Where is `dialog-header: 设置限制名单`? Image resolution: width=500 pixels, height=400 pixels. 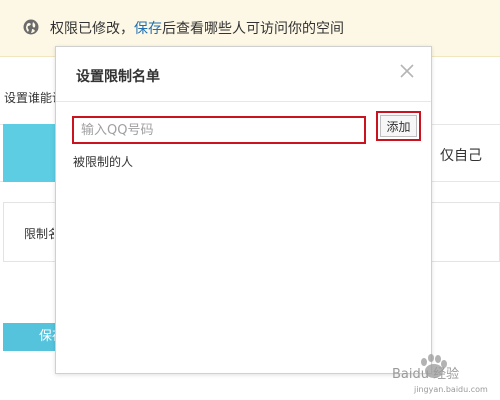
dialog-header: 设置限制名单 is located at coordinates (243, 74).